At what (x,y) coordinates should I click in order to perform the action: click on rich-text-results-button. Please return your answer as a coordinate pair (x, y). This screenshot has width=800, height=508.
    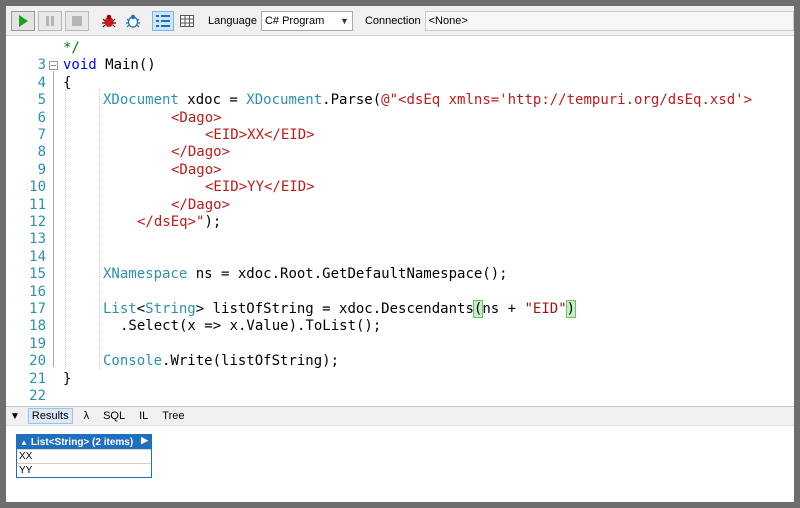
    Looking at the image, I should click on (163, 20).